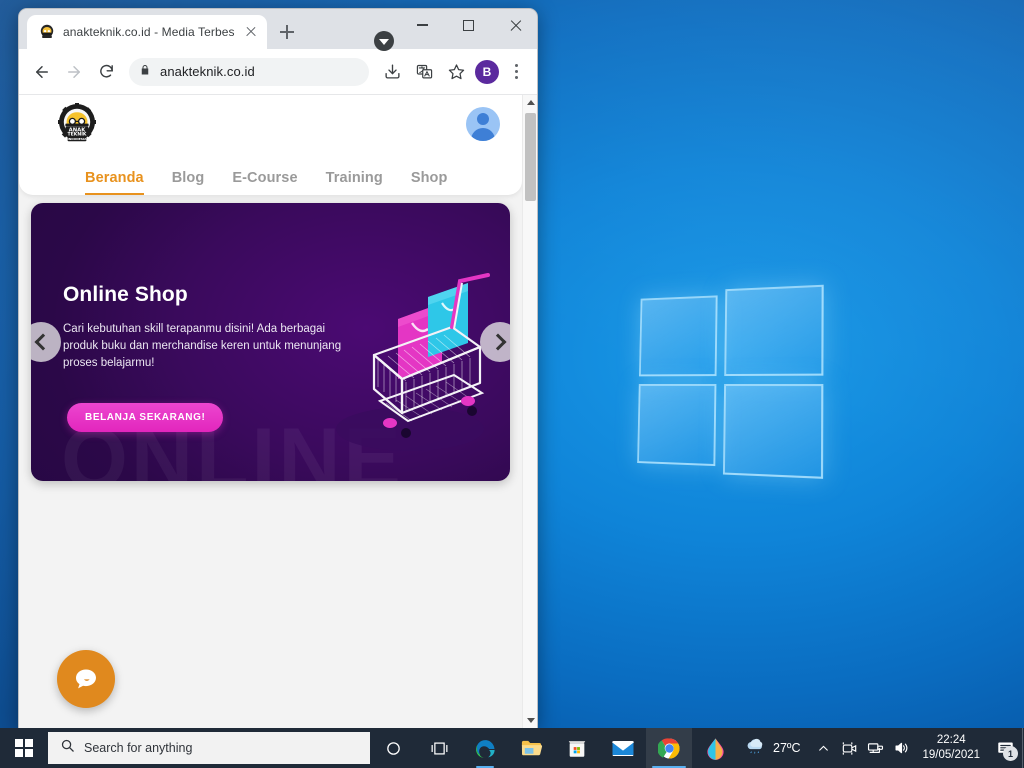 Image resolution: width=1024 pixels, height=768 pixels. I want to click on chevron-left-icon, so click(43, 342).